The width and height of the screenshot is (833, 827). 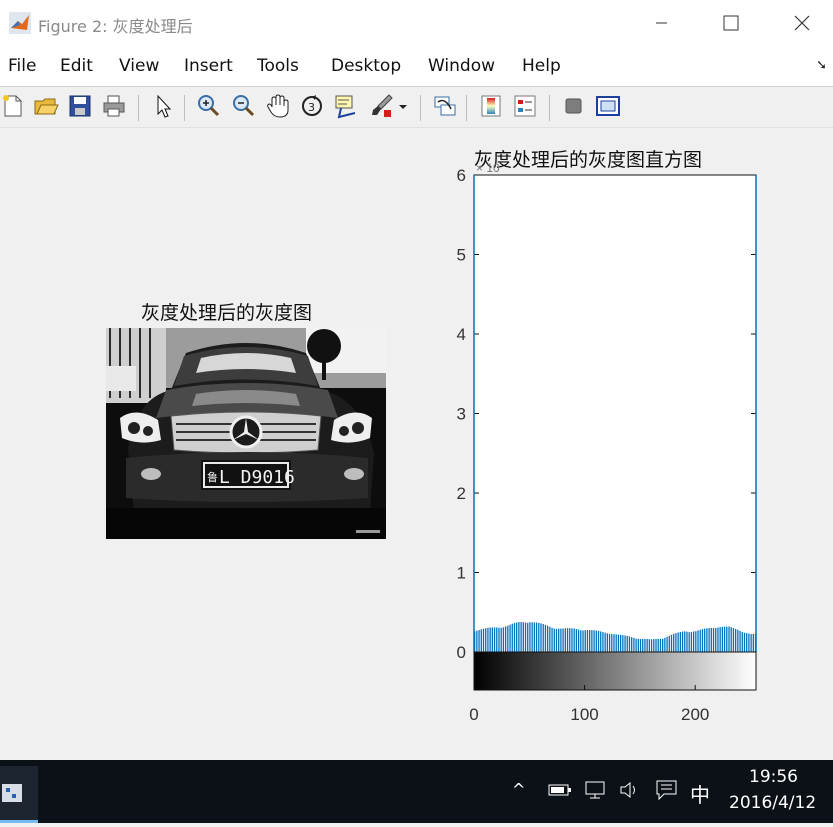 I want to click on maximize-button, so click(x=731, y=23).